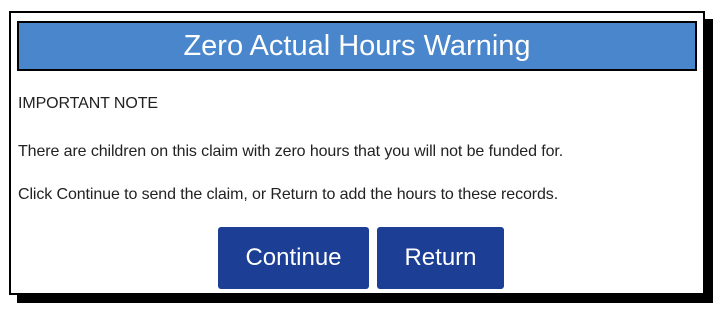 This screenshot has height=309, width=720. Describe the element at coordinates (293, 258) in the screenshot. I see `continue-button: Continue` at that location.